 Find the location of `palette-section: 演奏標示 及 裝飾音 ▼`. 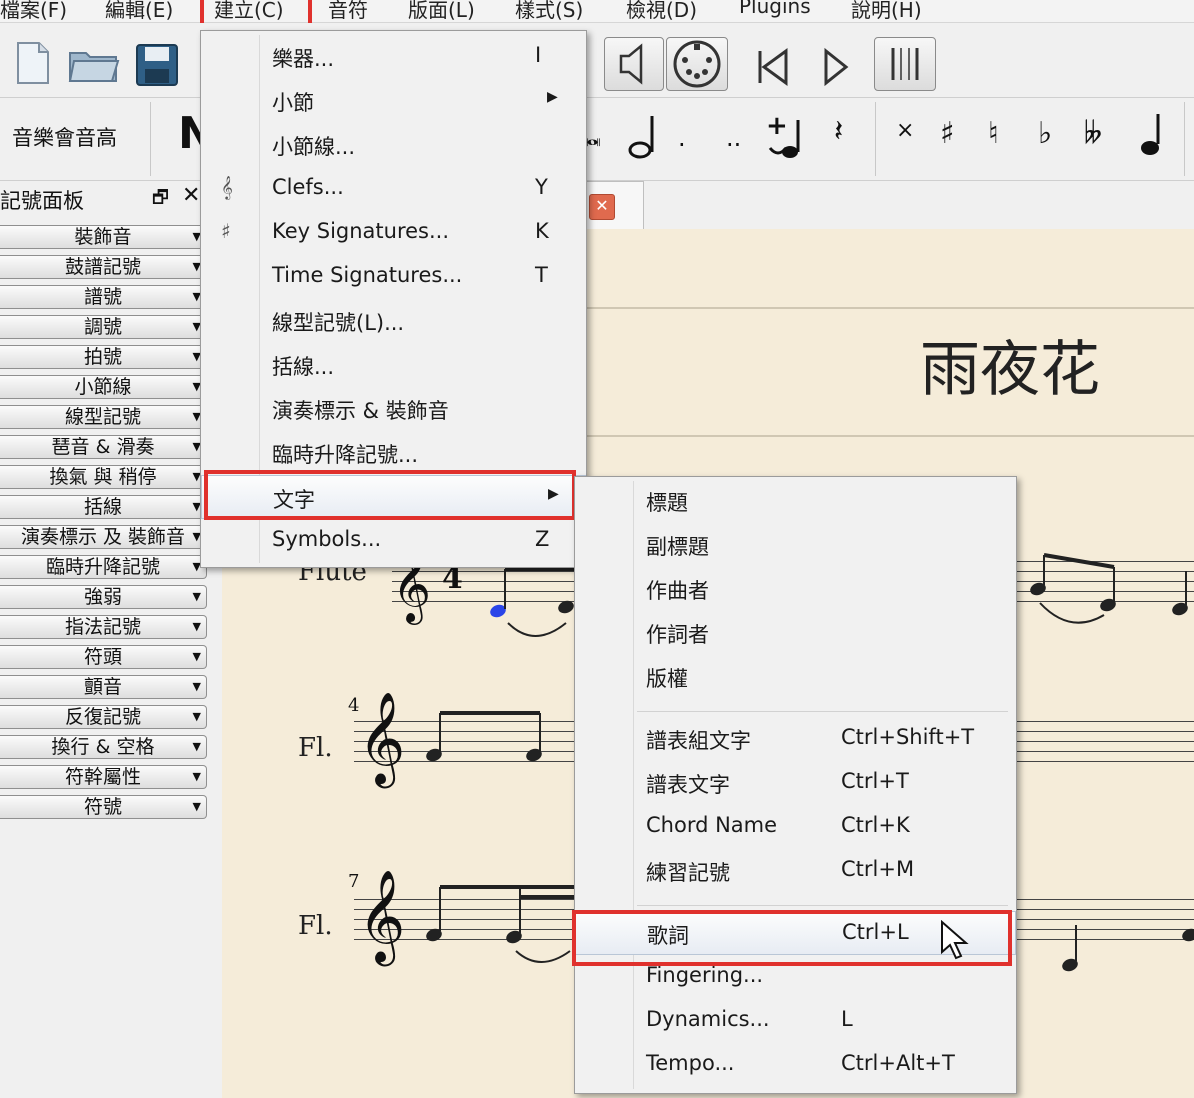

palette-section: 演奏標示 及 裝飾音 ▼ is located at coordinates (103, 537).